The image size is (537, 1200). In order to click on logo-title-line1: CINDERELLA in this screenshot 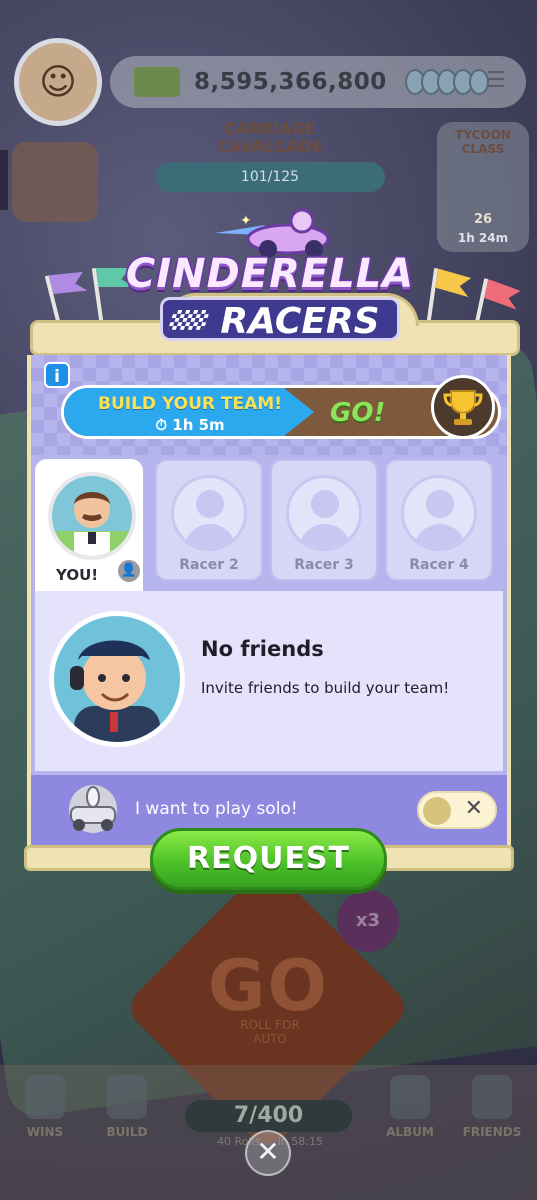, I will do `click(270, 274)`.